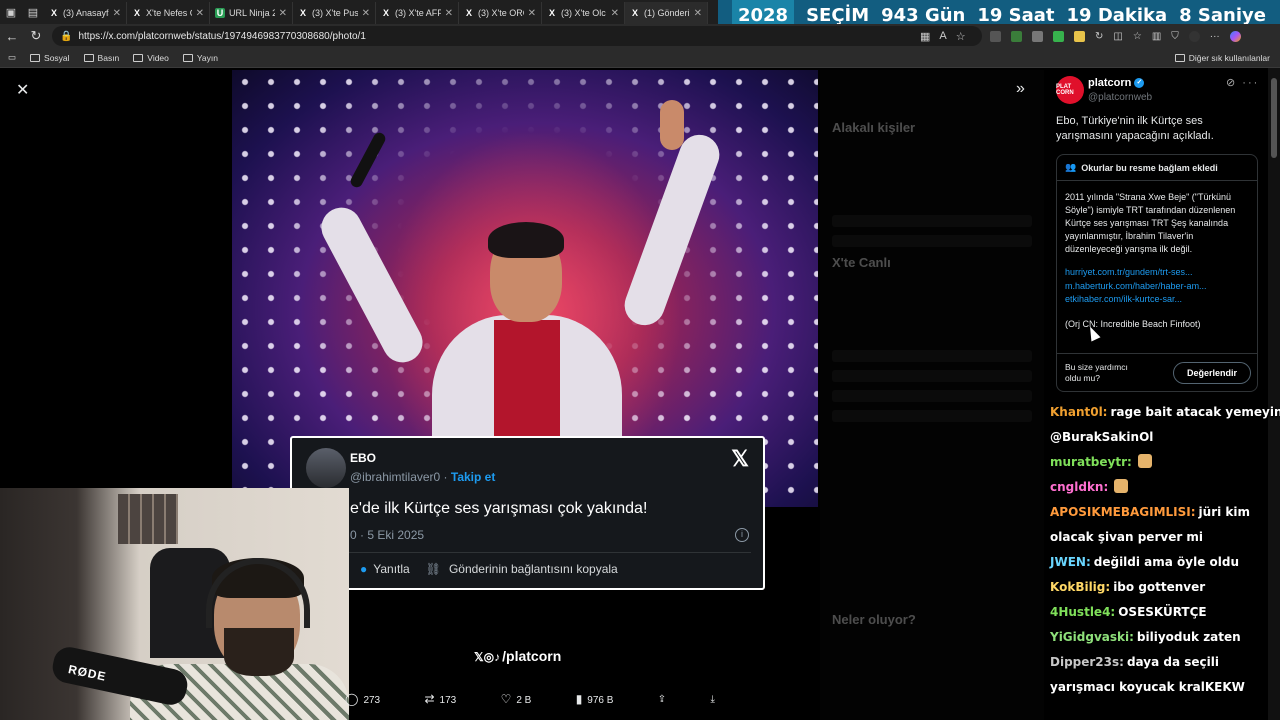 The height and width of the screenshot is (720, 1280). I want to click on close-icon: ✕, so click(22, 90).